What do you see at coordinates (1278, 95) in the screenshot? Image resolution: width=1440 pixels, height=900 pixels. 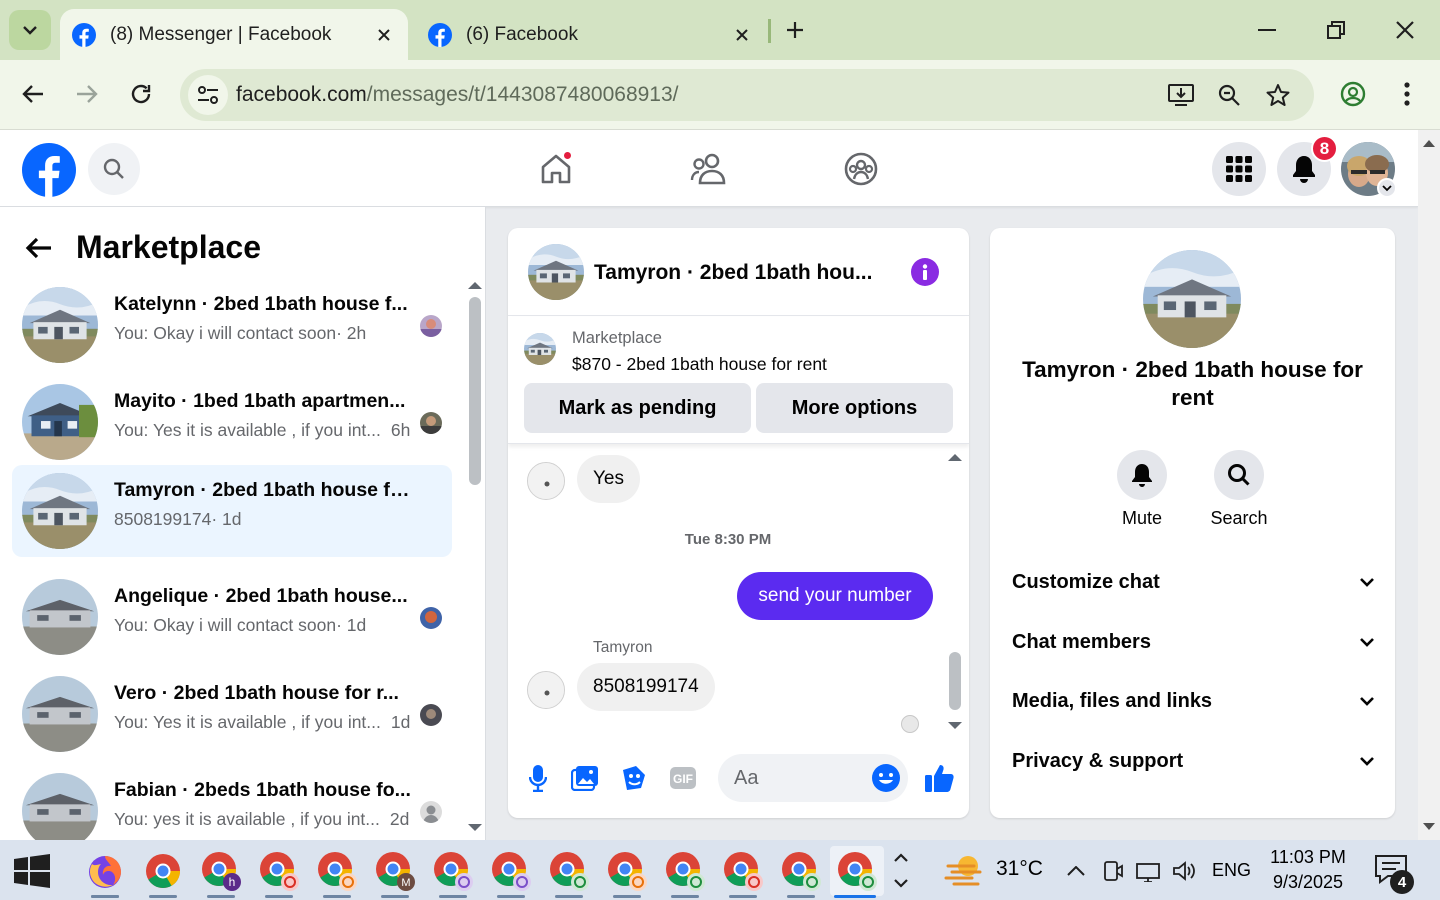 I see `bookmark-star-icon` at bounding box center [1278, 95].